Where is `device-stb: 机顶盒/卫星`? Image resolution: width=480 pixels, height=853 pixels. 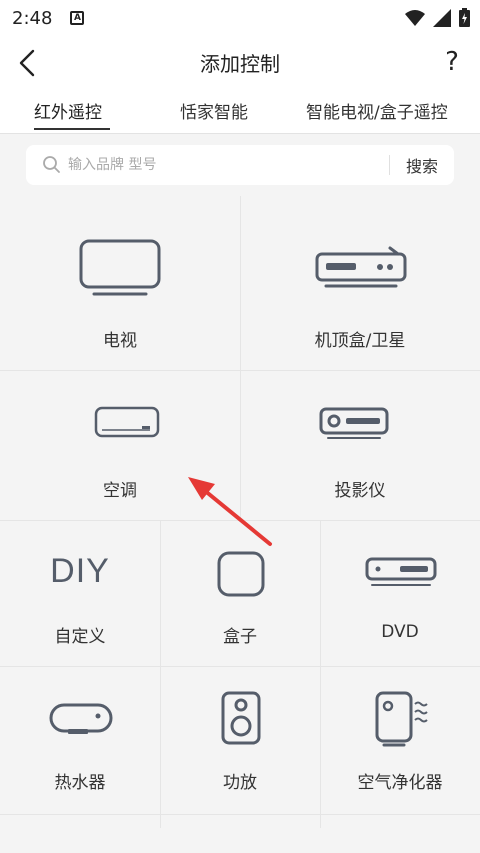
device-stb: 机顶盒/卫星 is located at coordinates (360, 283).